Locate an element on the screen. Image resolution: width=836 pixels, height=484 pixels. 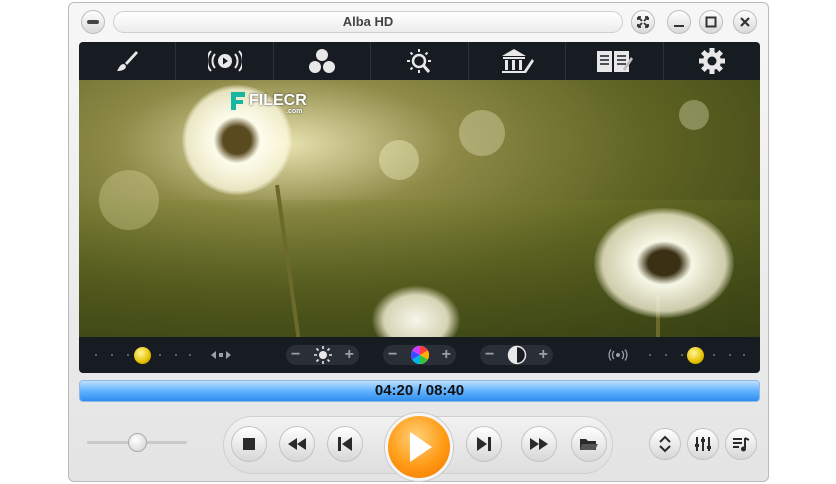
gear-icon is located at coordinates (711, 61).